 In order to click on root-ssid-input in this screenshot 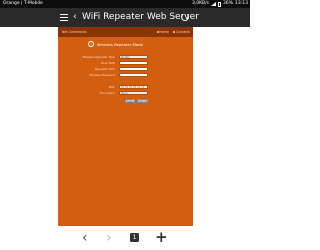, I will do `click(133, 63)`.